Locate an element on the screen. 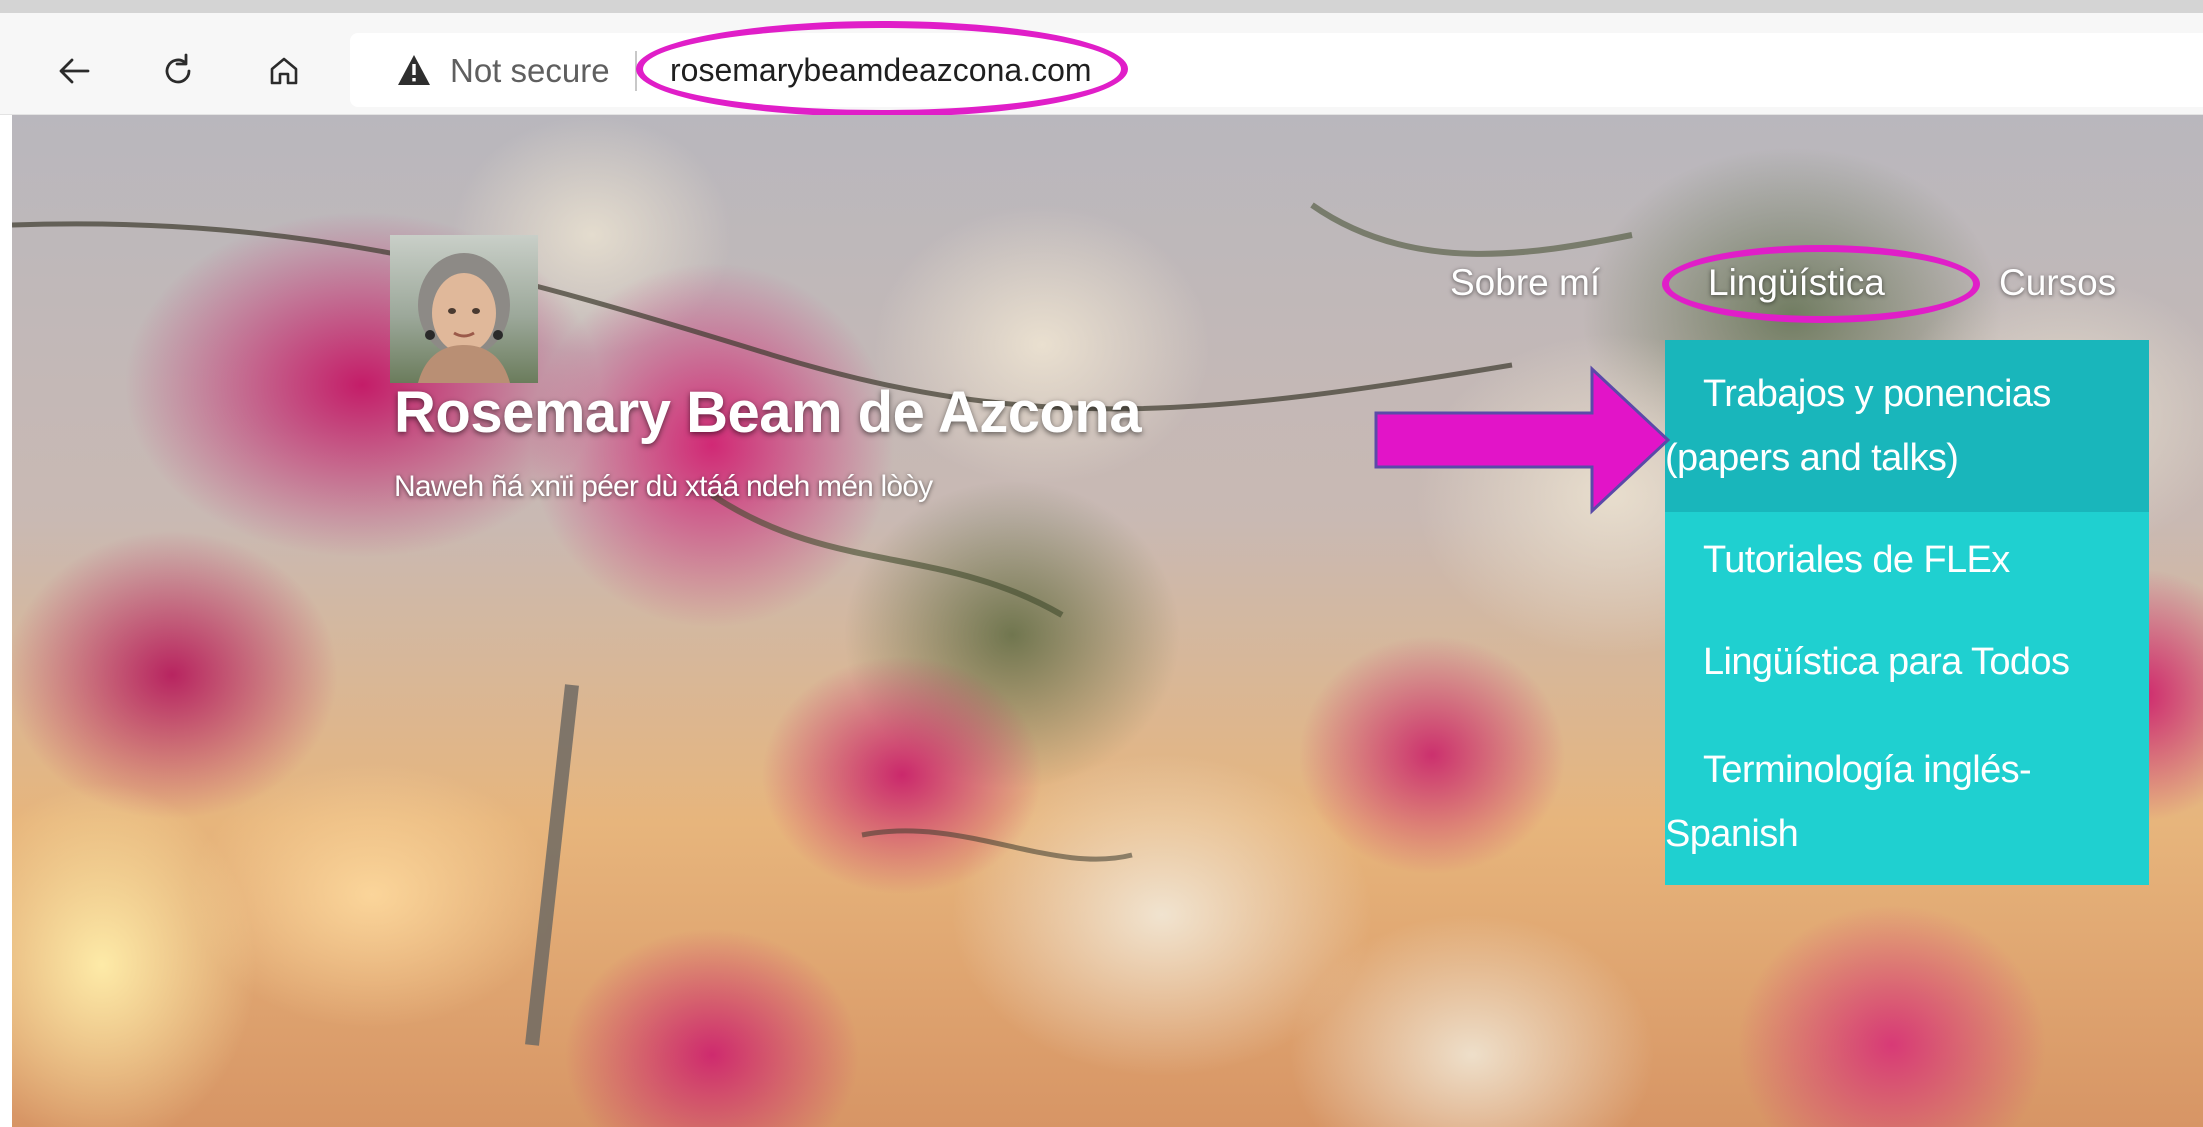  site-title: Rosemary Beam de Azcona is located at coordinates (768, 412).